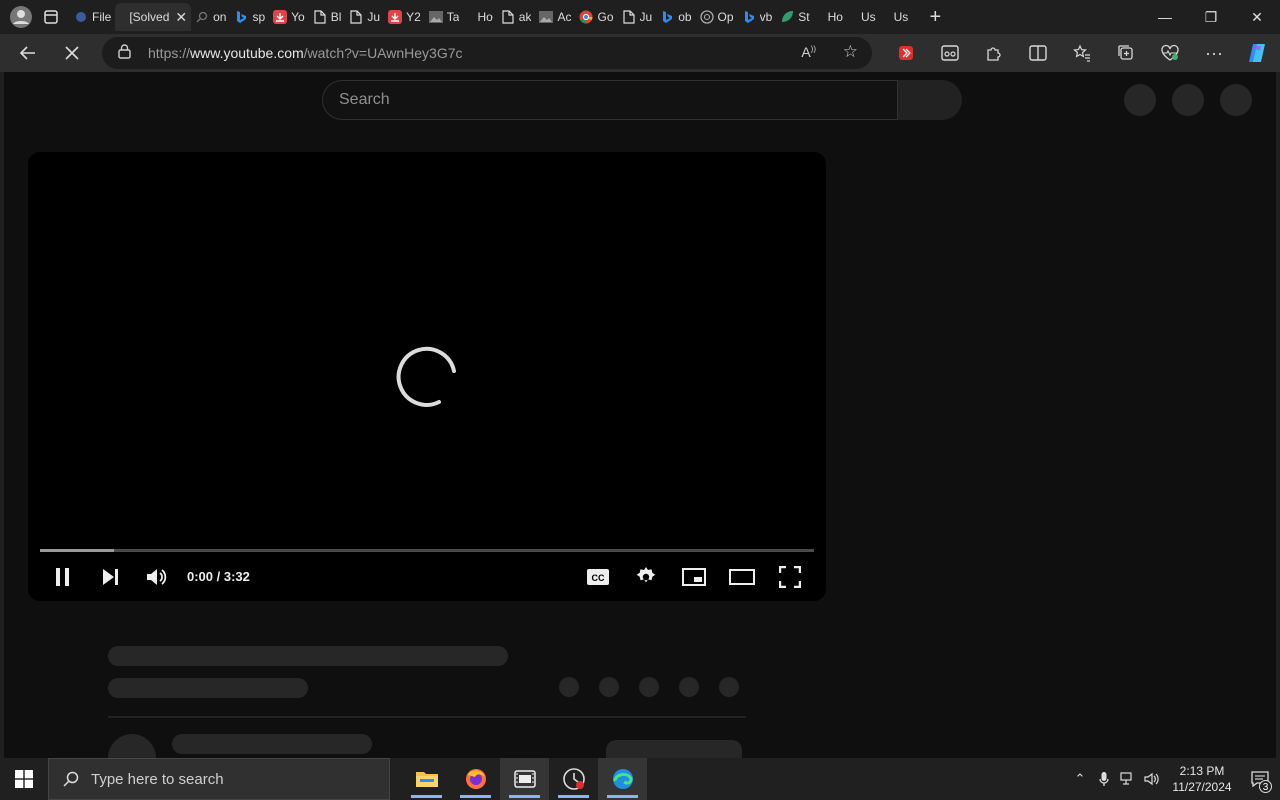  I want to click on extension-red-icon, so click(906, 53).